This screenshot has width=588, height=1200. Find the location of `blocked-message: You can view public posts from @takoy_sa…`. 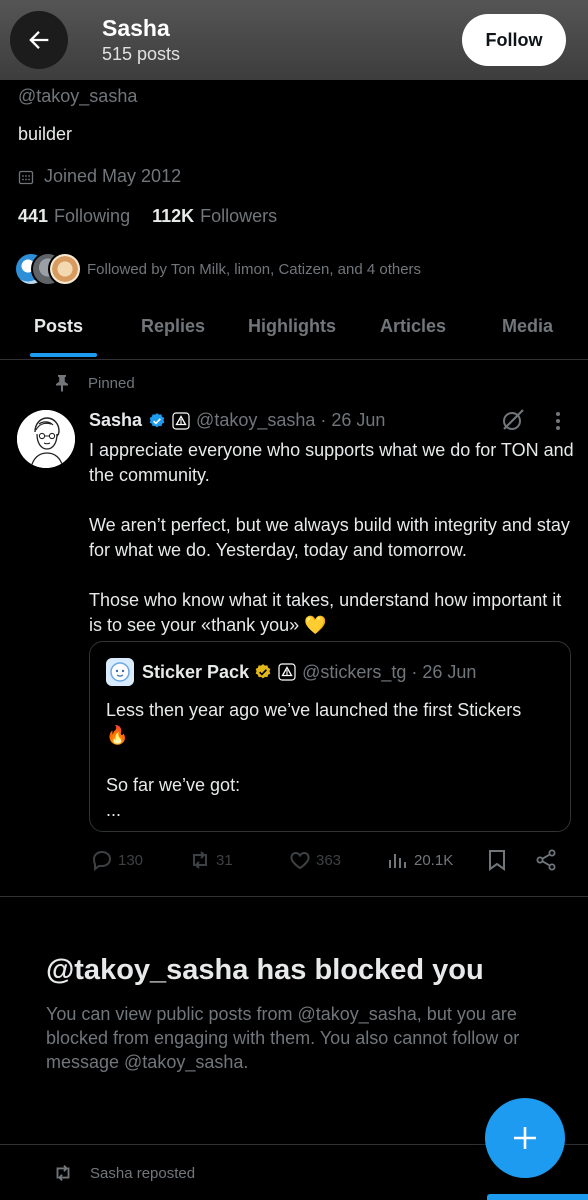

blocked-message: You can view public posts from @takoy_sa… is located at coordinates (283, 1038).